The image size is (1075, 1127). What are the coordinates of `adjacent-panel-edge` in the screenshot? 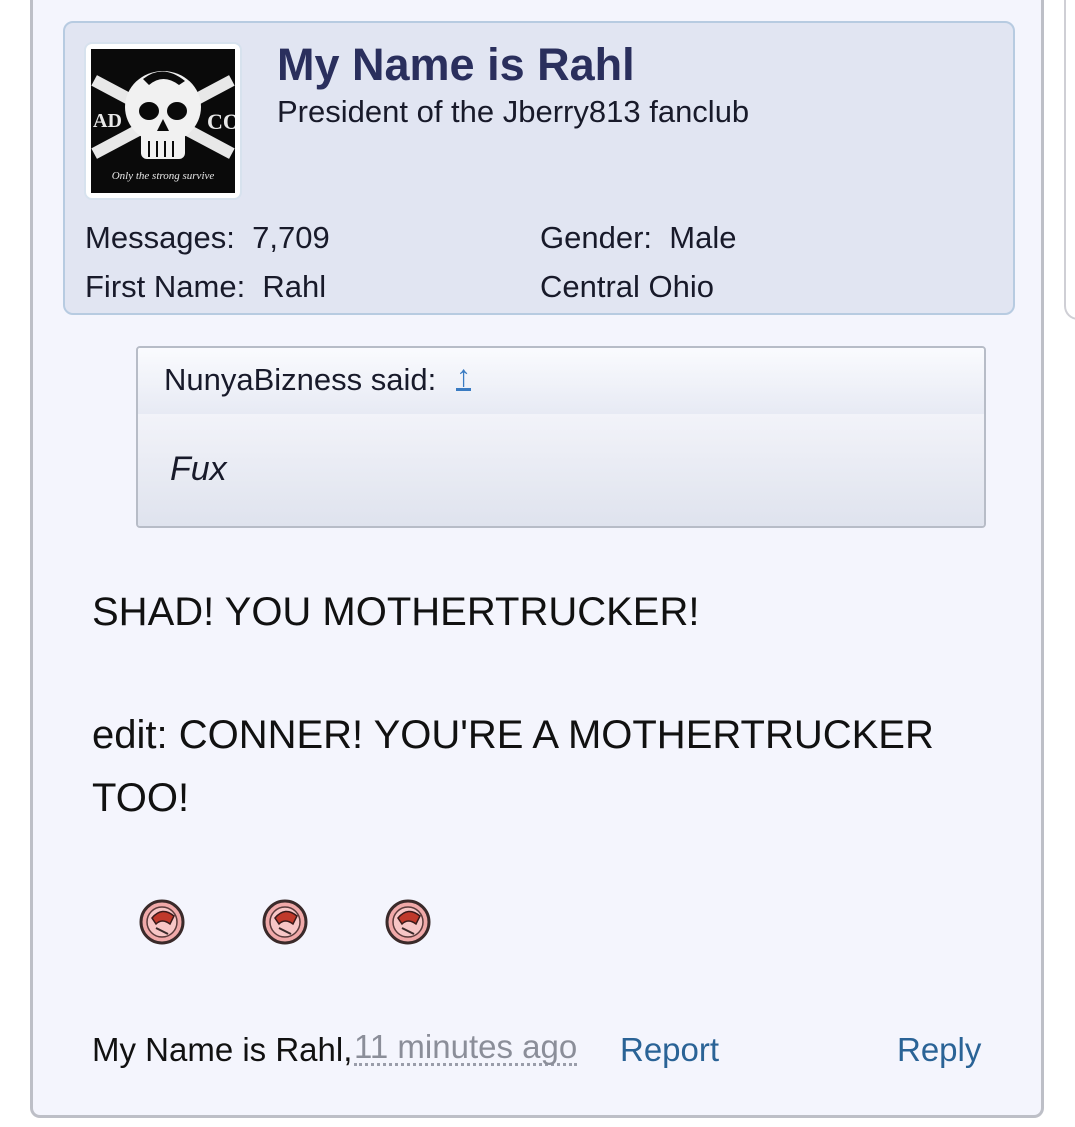 It's located at (1069, 160).